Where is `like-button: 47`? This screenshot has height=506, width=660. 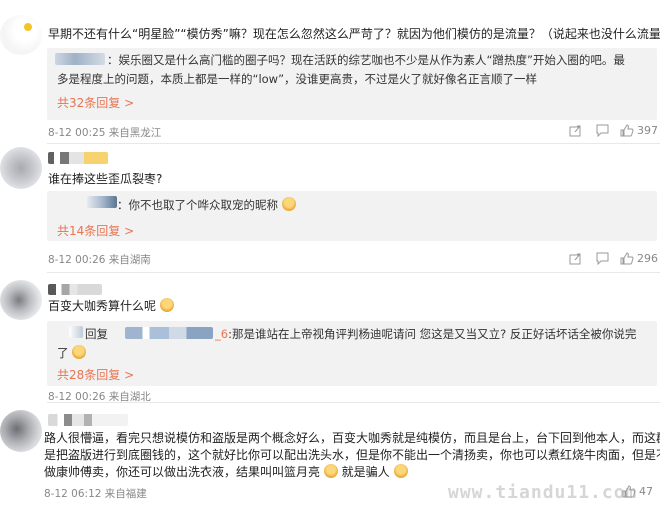
like-button: 47 is located at coordinates (637, 491).